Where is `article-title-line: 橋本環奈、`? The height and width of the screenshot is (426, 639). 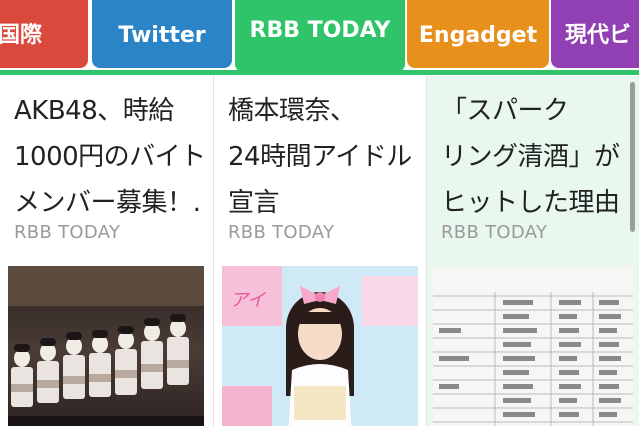 article-title-line: 橋本環奈、 is located at coordinates (292, 111).